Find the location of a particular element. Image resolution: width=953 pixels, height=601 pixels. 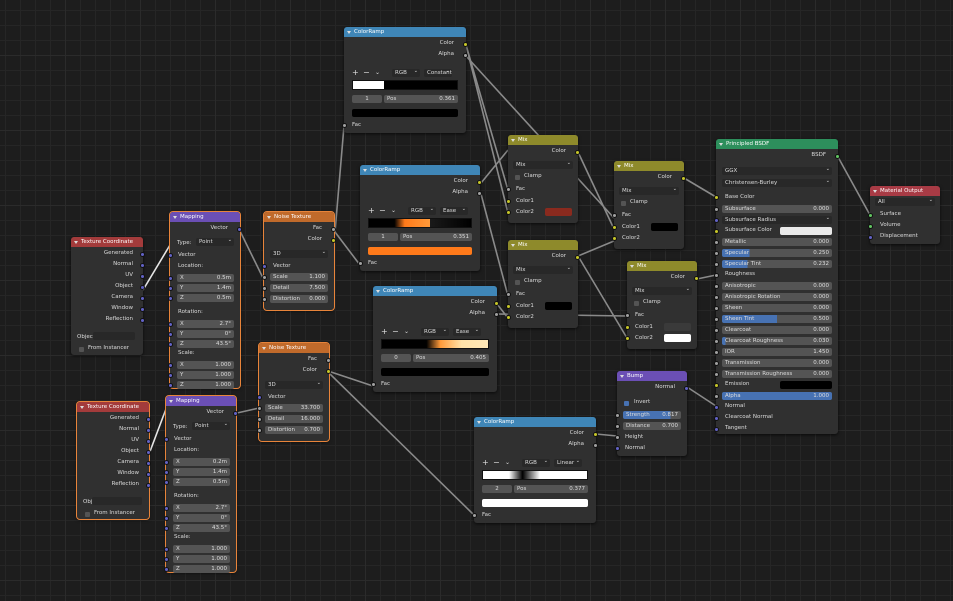

subsurface-color-socket is located at coordinates (716, 231).